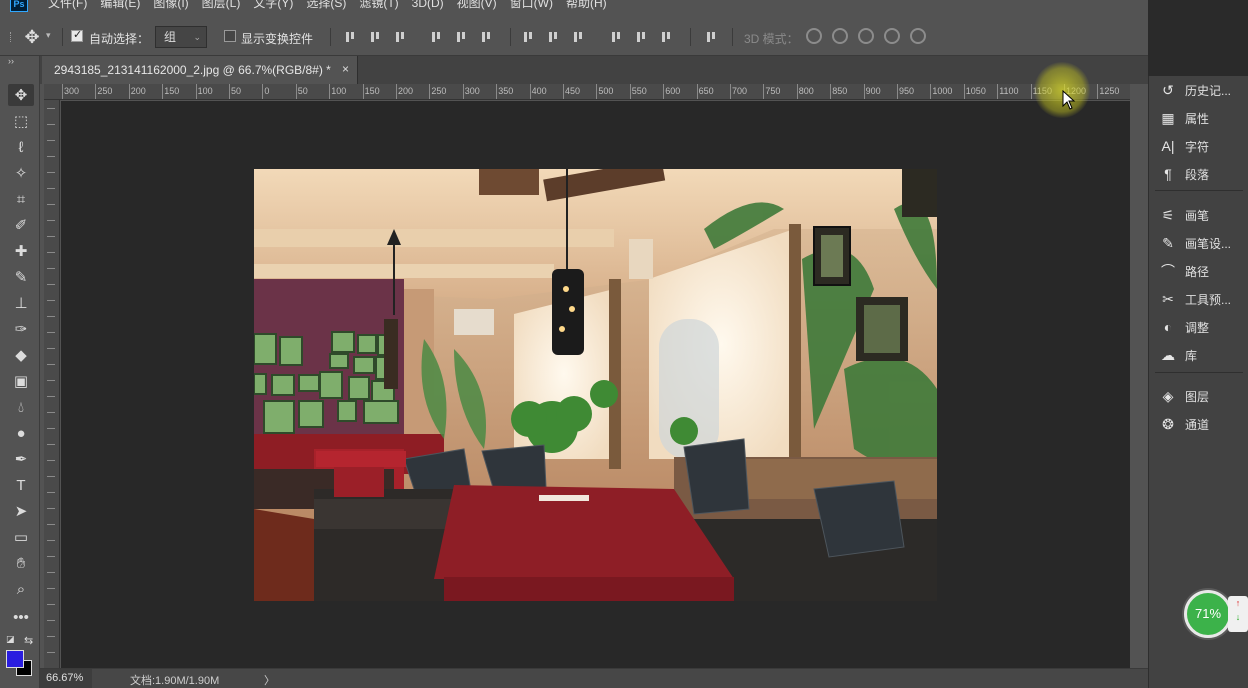 This screenshot has width=1248, height=688. What do you see at coordinates (1178, 355) in the screenshot?
I see `panel-libraries: ☁ 库` at bounding box center [1178, 355].